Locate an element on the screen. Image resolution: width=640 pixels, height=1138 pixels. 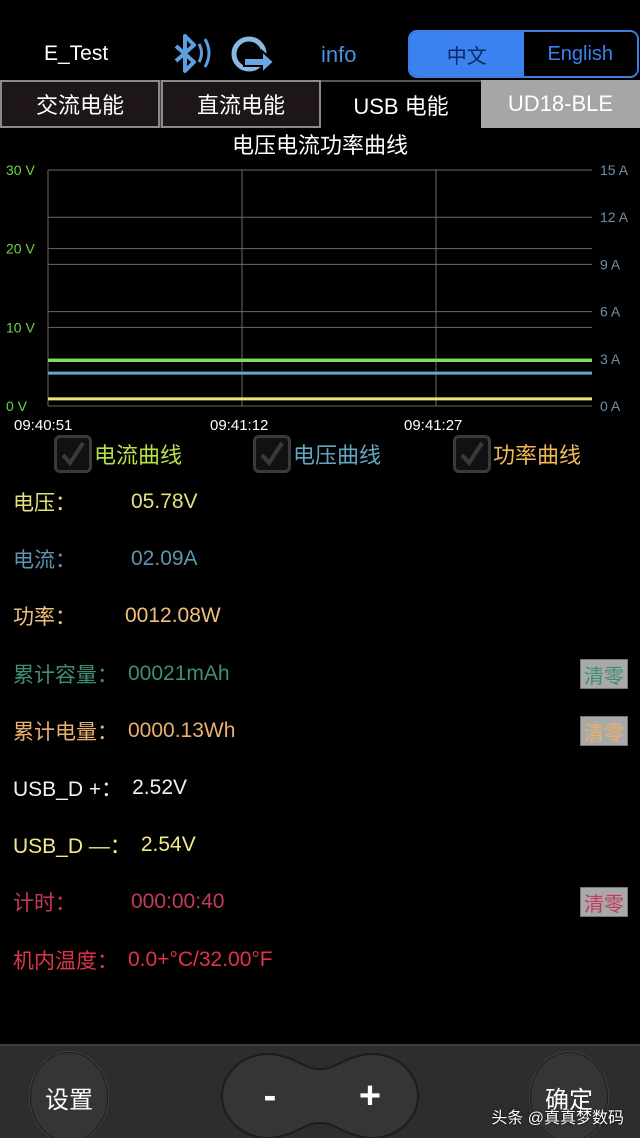
info-link: info is located at coordinates (338, 55).